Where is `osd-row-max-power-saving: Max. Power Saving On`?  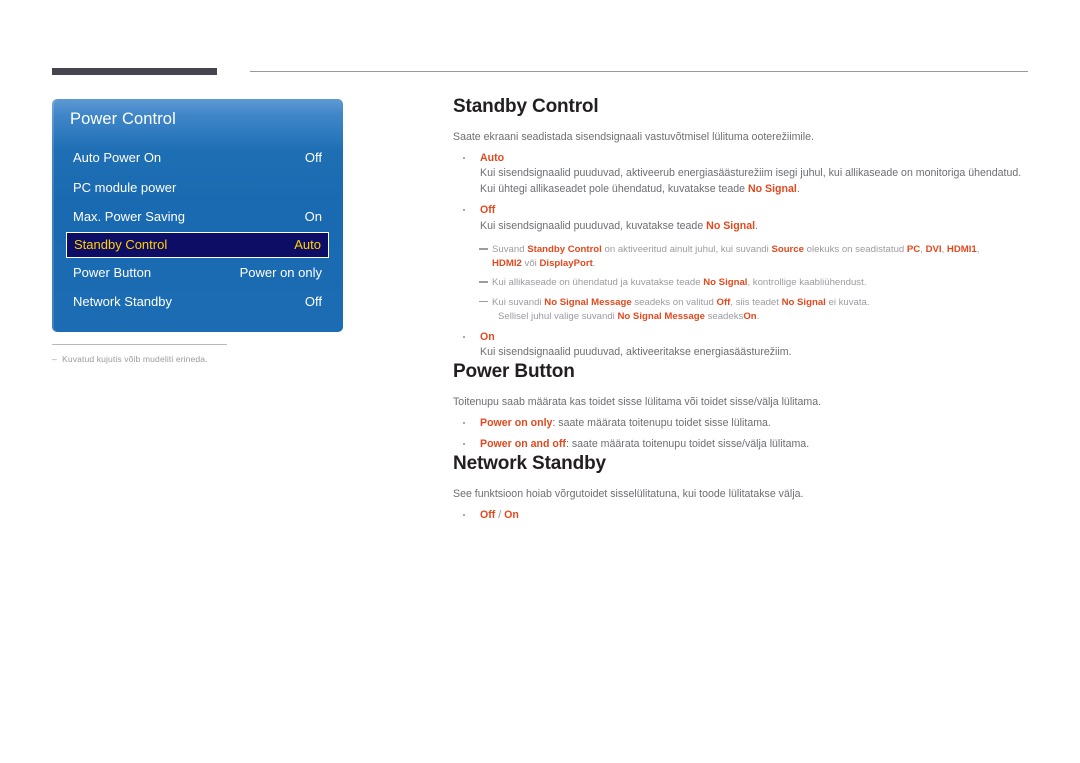 osd-row-max-power-saving: Max. Power Saving On is located at coordinates (197, 217).